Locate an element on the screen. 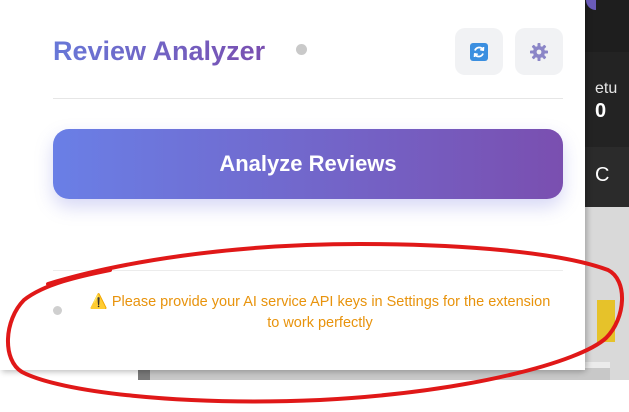 This screenshot has width=629, height=412. analyze-button-label: Analyze Reviews is located at coordinates (308, 163).